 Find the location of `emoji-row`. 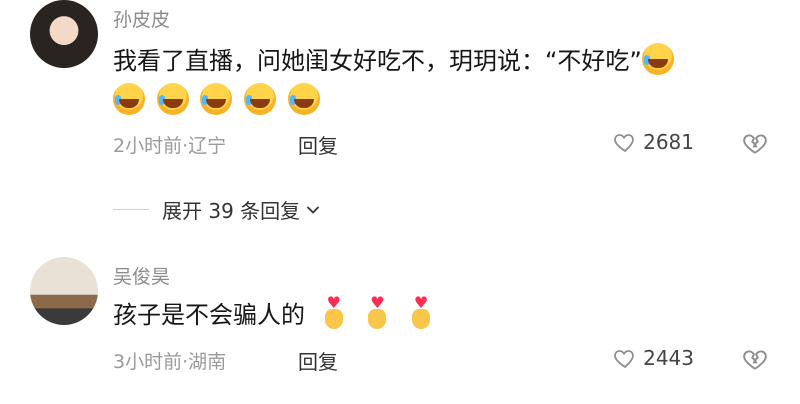

emoji-row is located at coordinates (443, 101).